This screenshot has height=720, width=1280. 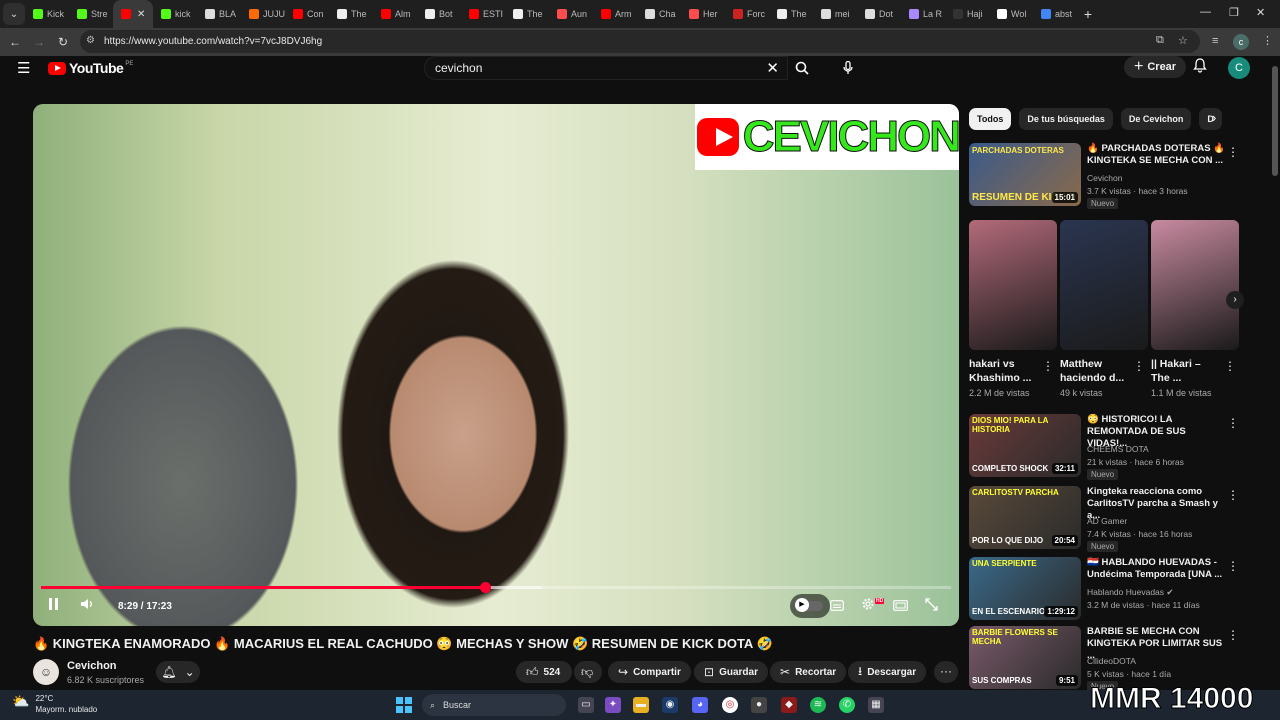 What do you see at coordinates (837, 606) in the screenshot?
I see `subtitles-button` at bounding box center [837, 606].